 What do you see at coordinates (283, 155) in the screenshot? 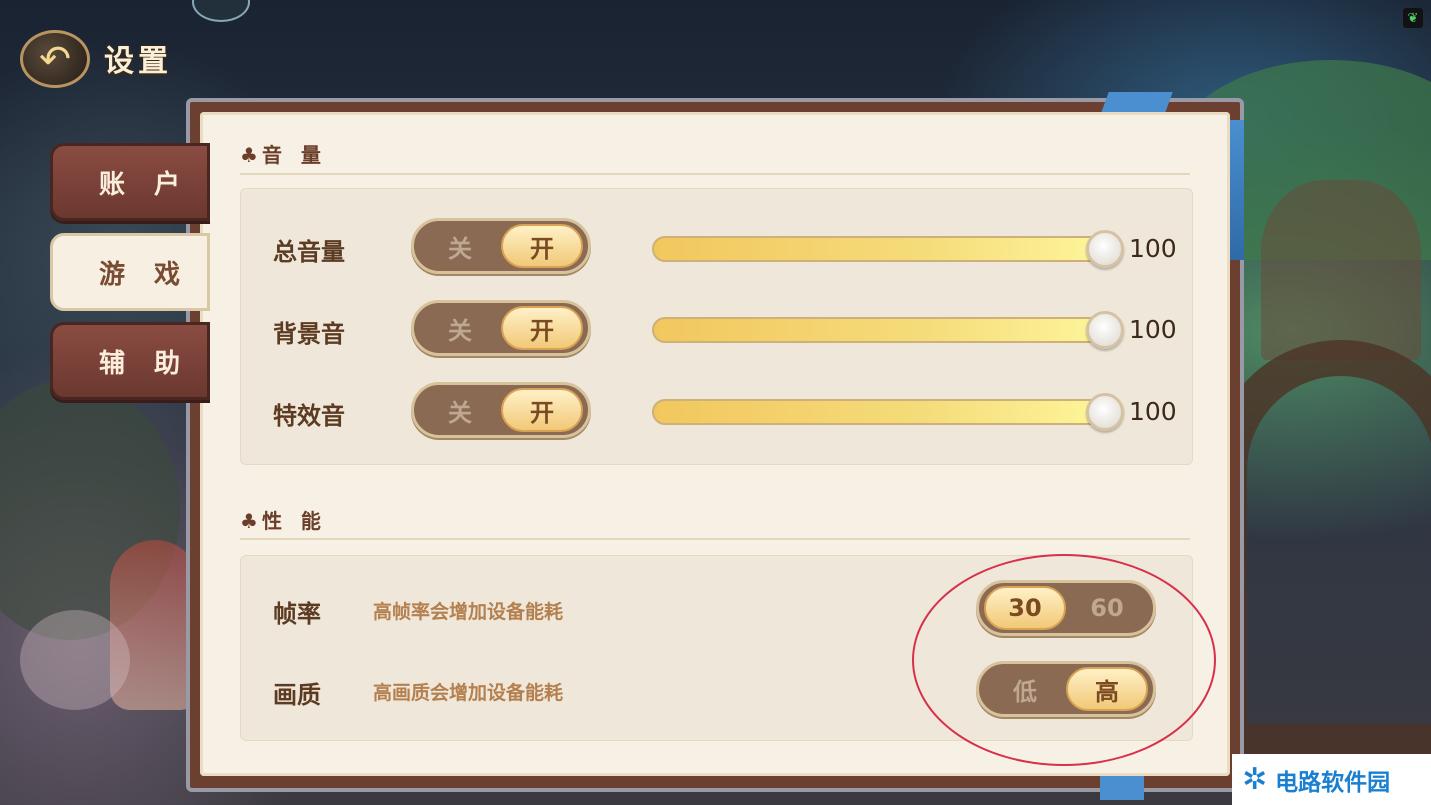
I see `volume-section-title: ♣ 音 量` at bounding box center [283, 155].